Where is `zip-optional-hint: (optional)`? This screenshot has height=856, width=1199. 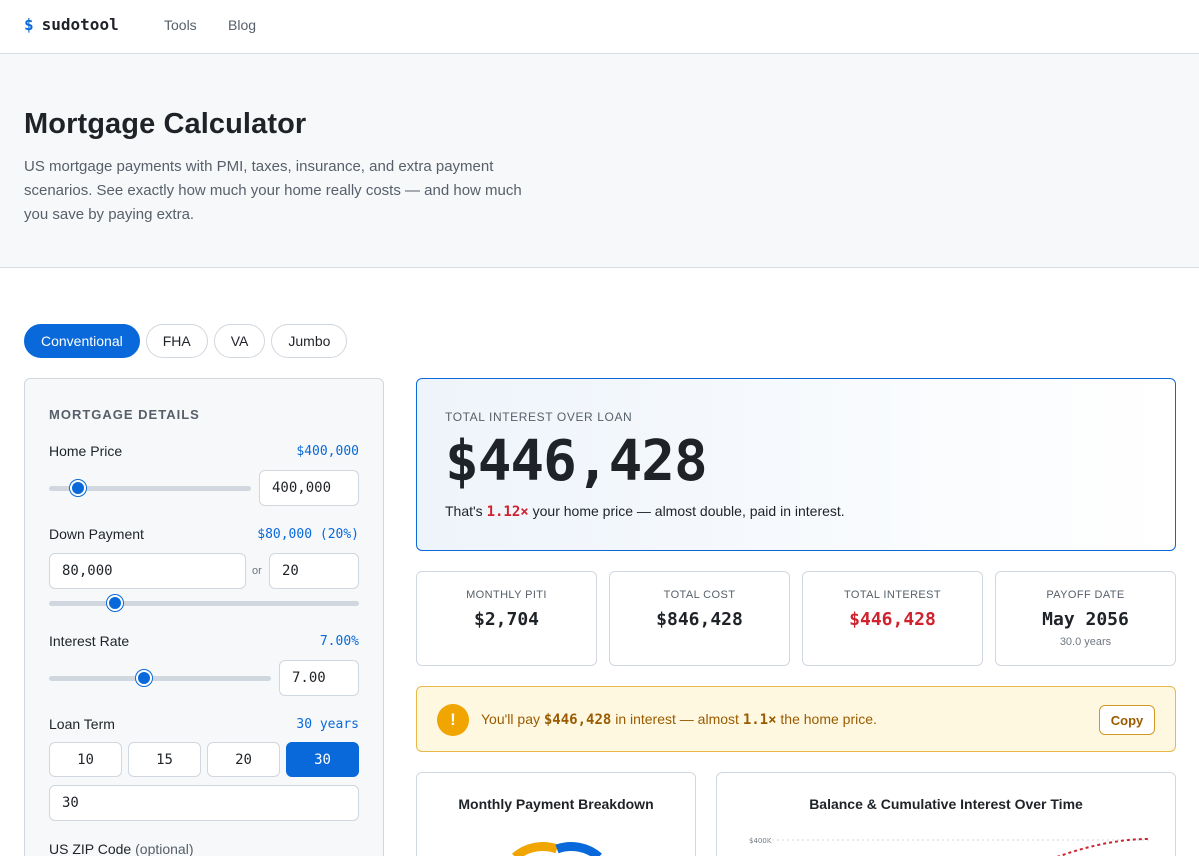
zip-optional-hint: (optional) is located at coordinates (164, 848).